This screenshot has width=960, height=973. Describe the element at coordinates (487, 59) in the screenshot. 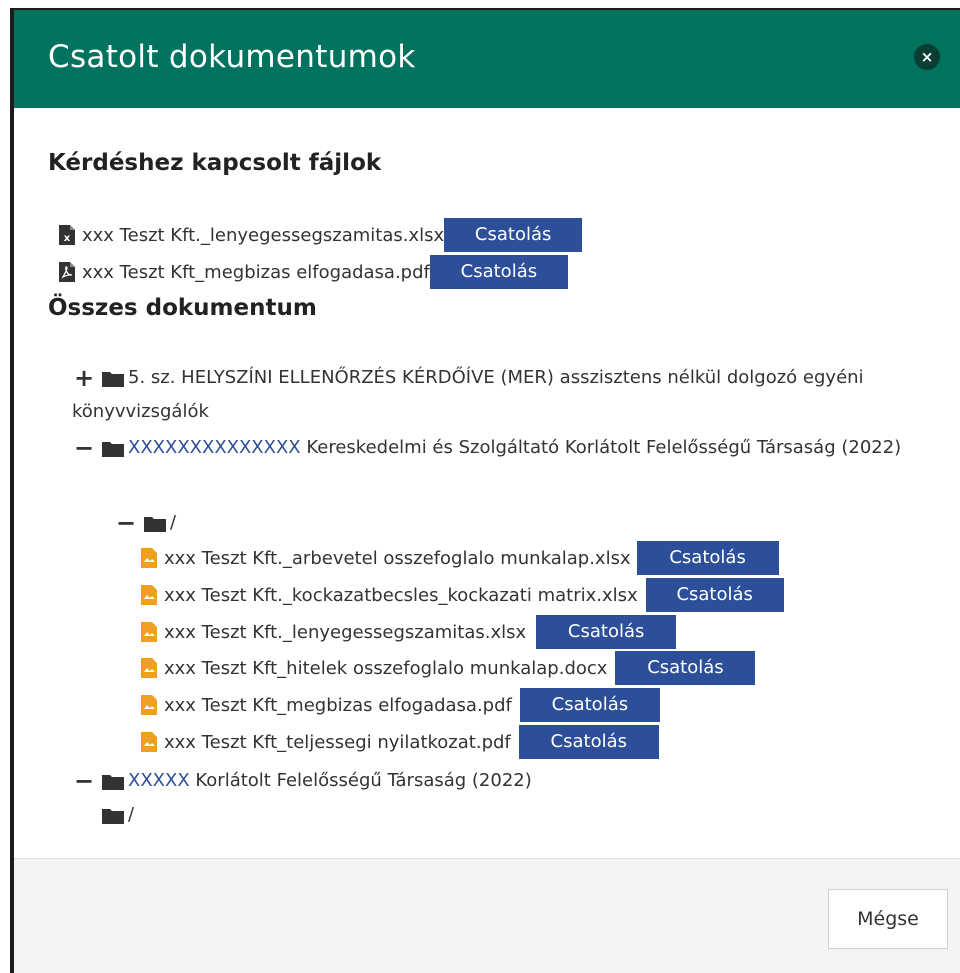

I see `modal-header: Csatolt dokumentumok ×` at that location.